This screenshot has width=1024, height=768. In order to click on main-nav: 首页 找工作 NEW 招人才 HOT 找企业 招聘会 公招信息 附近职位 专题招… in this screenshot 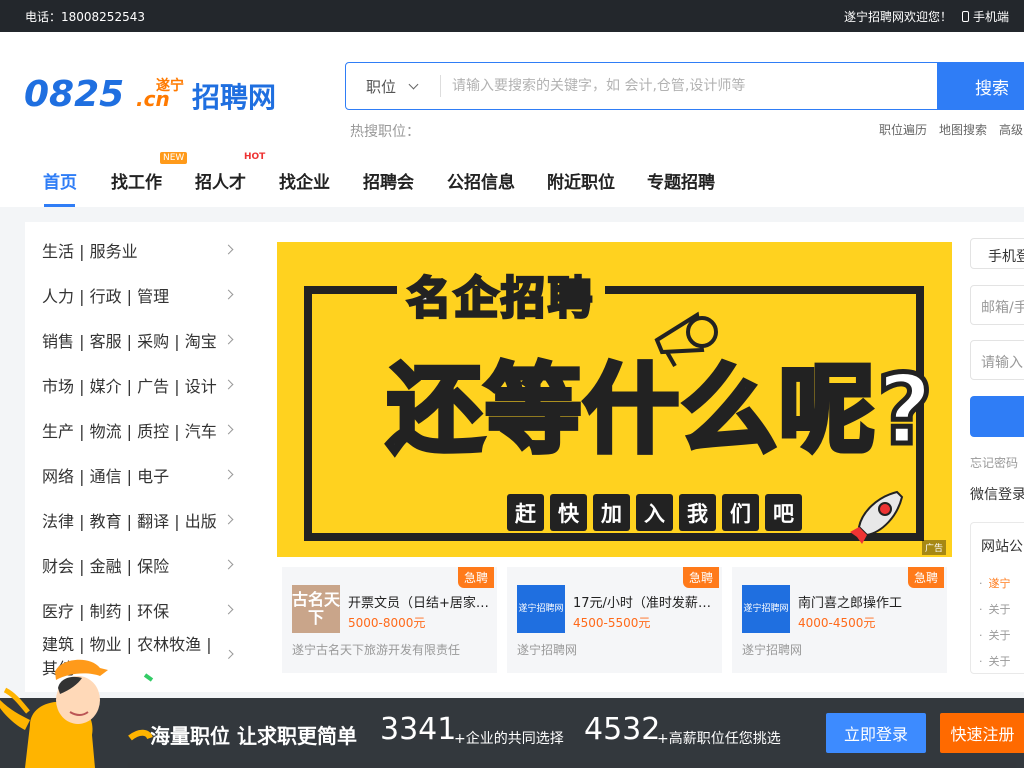, I will do `click(512, 179)`.